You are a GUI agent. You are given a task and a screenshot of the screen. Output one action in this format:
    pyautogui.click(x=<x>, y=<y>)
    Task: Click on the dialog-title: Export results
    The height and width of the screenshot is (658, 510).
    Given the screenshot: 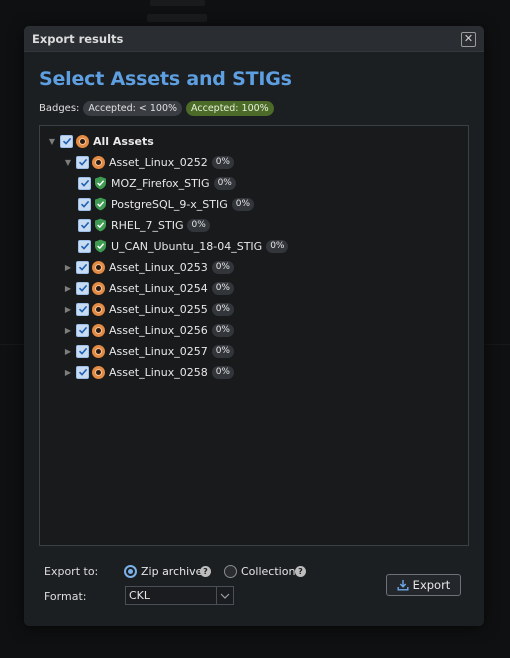 What is the action you would take?
    pyautogui.click(x=78, y=39)
    